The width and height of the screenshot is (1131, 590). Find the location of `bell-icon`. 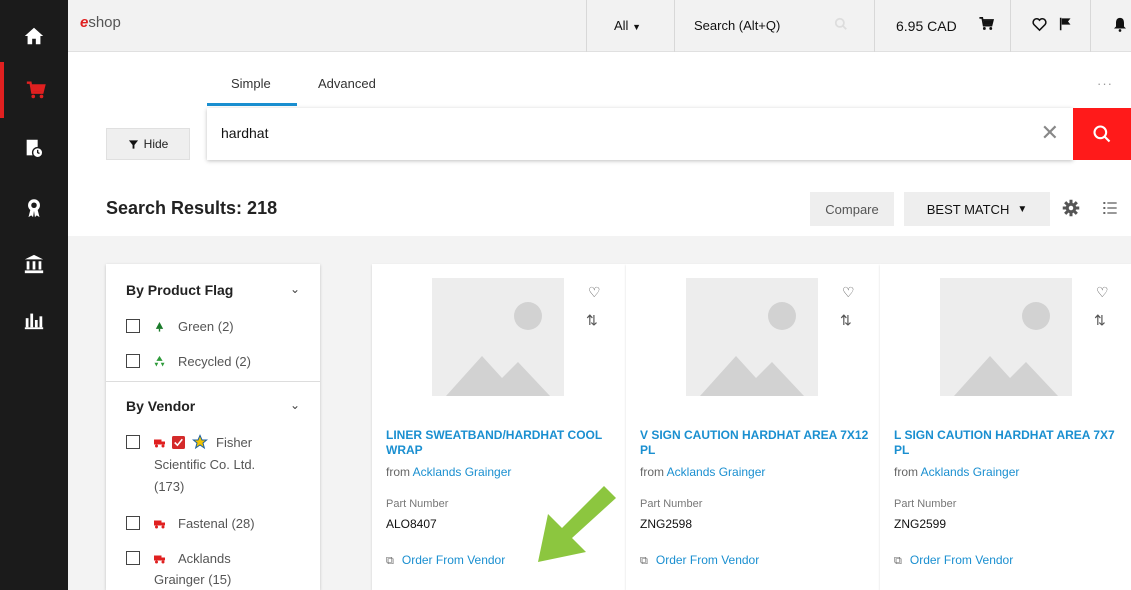

bell-icon is located at coordinates (1120, 24).